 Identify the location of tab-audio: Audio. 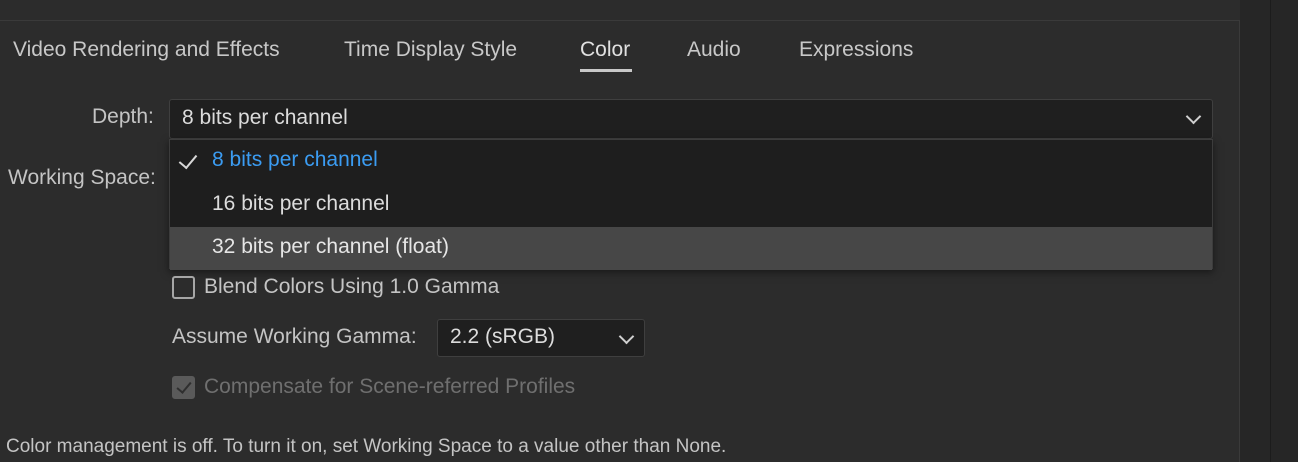
(714, 50).